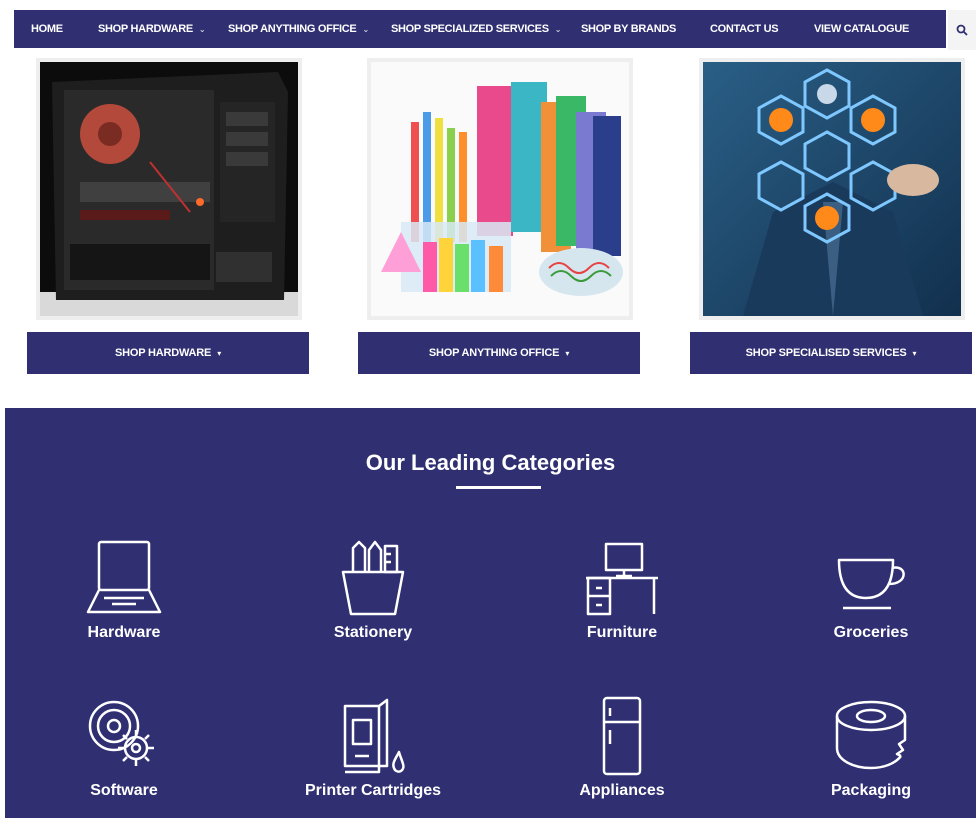  What do you see at coordinates (494, 353) in the screenshot?
I see `shop-anything-office-button-label: SHOP ANYTHING OFFICE` at bounding box center [494, 353].